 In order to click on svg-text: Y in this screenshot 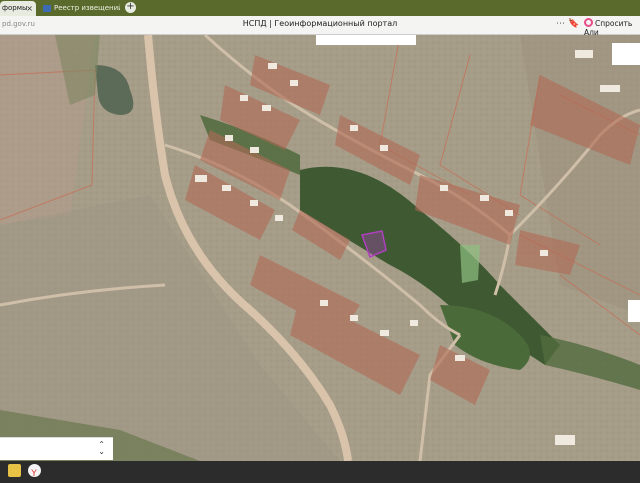, I will do `click(33, 474)`.